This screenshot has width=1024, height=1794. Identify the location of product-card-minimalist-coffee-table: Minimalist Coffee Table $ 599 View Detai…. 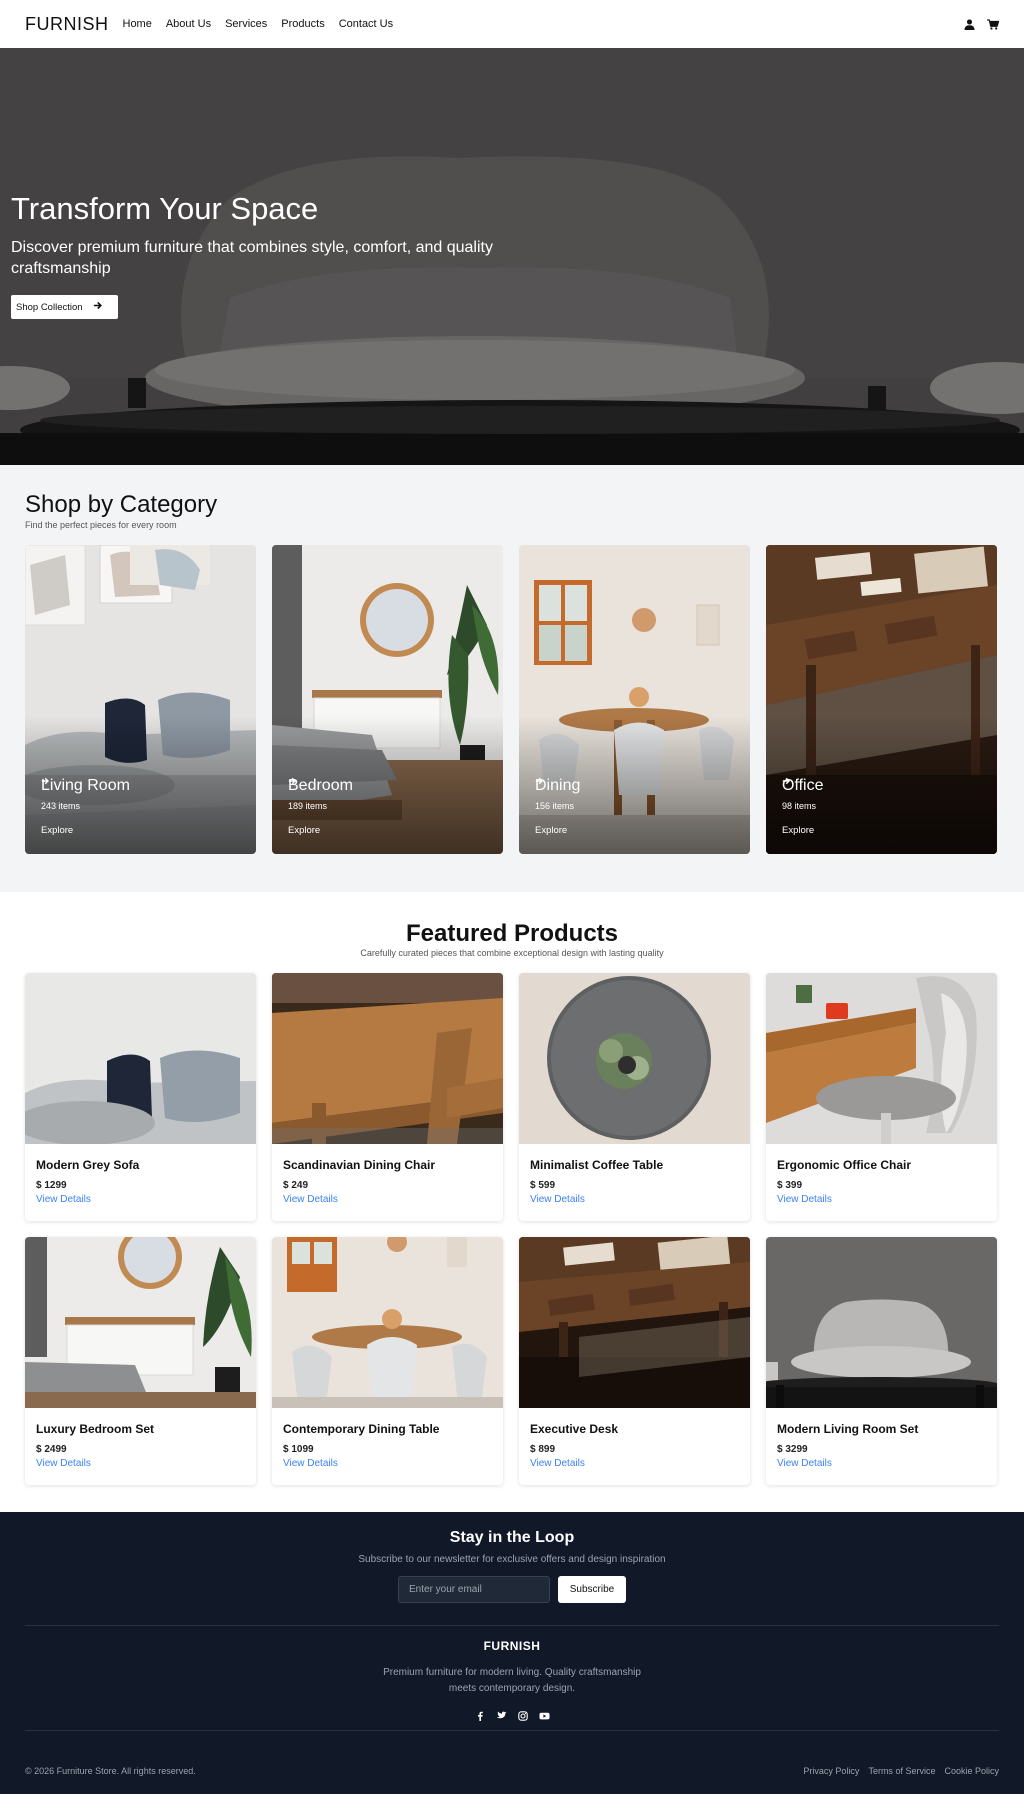
(634, 1097).